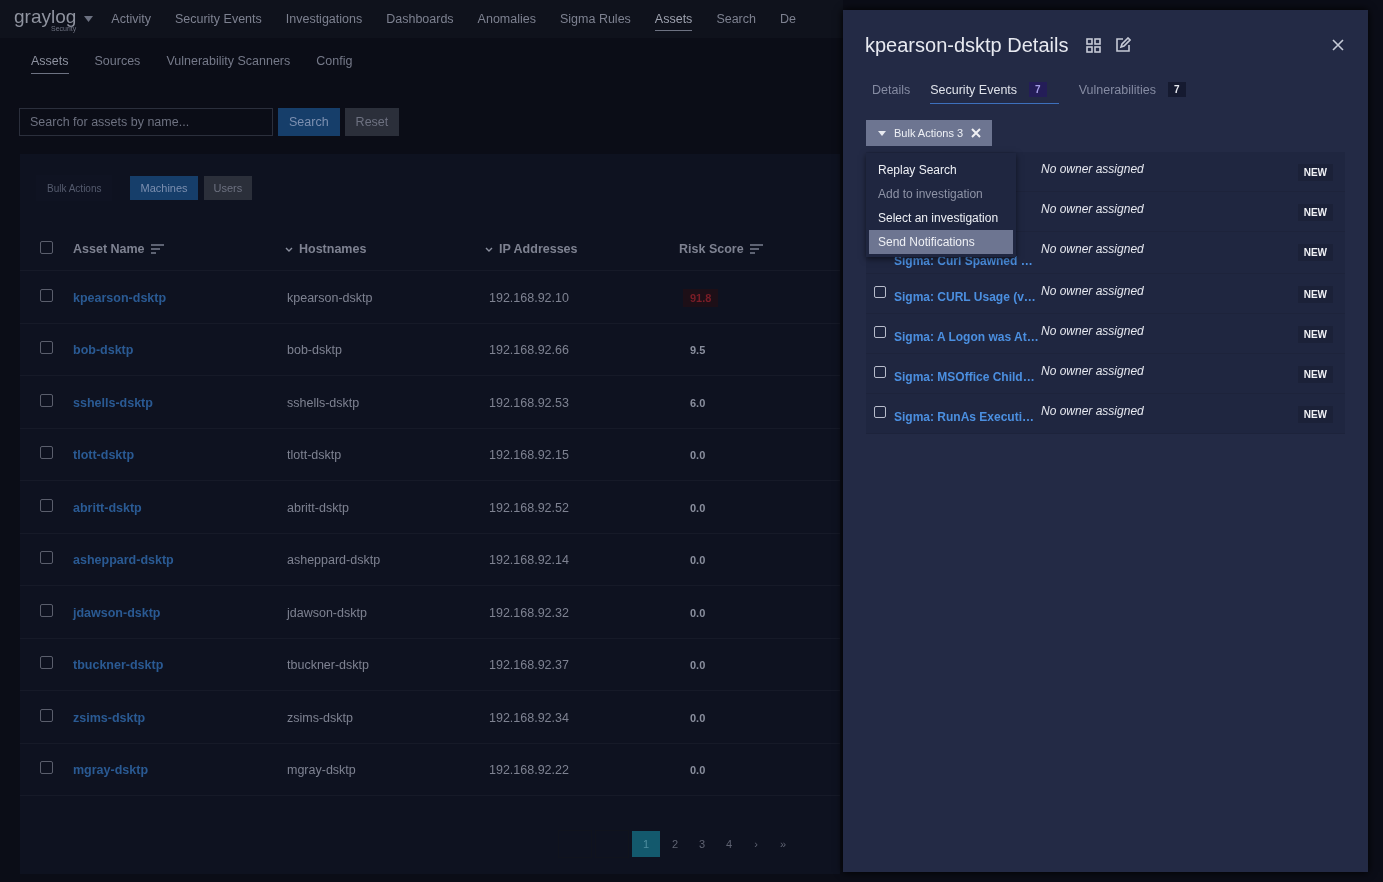 This screenshot has width=1383, height=882. What do you see at coordinates (327, 612) in the screenshot?
I see `hostname-cell: jdawson-dsktp` at bounding box center [327, 612].